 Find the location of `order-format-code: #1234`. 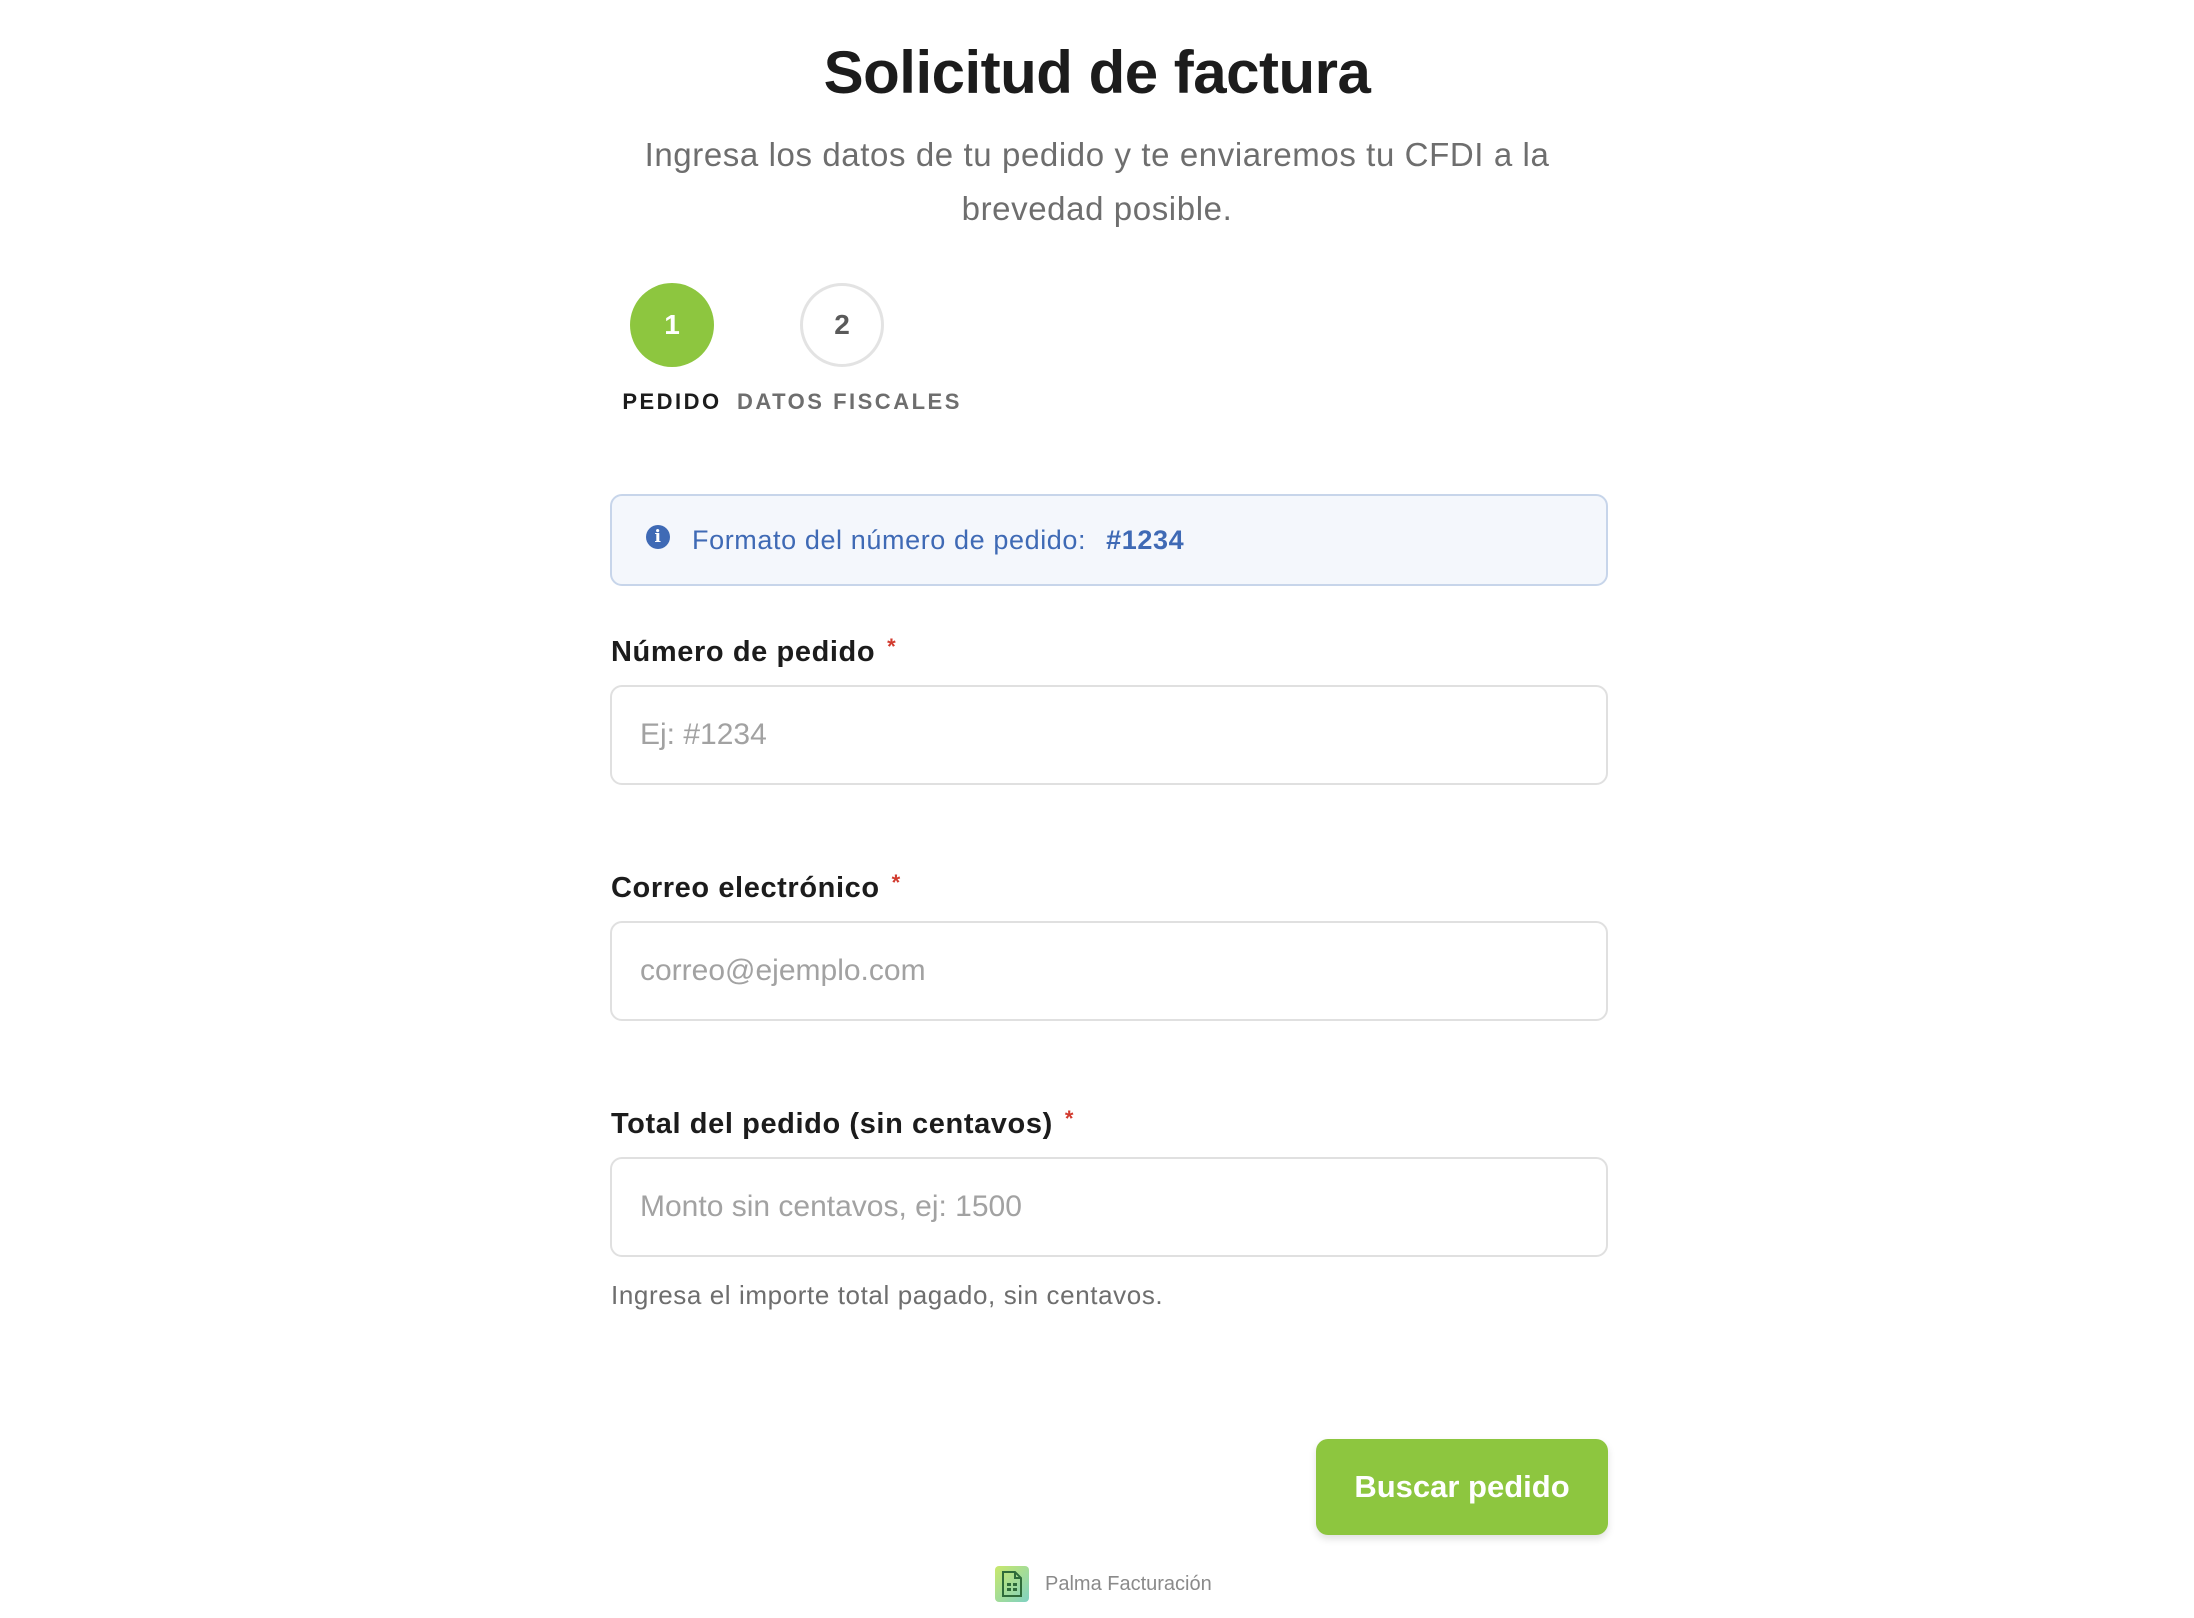

order-format-code: #1234 is located at coordinates (1145, 539).